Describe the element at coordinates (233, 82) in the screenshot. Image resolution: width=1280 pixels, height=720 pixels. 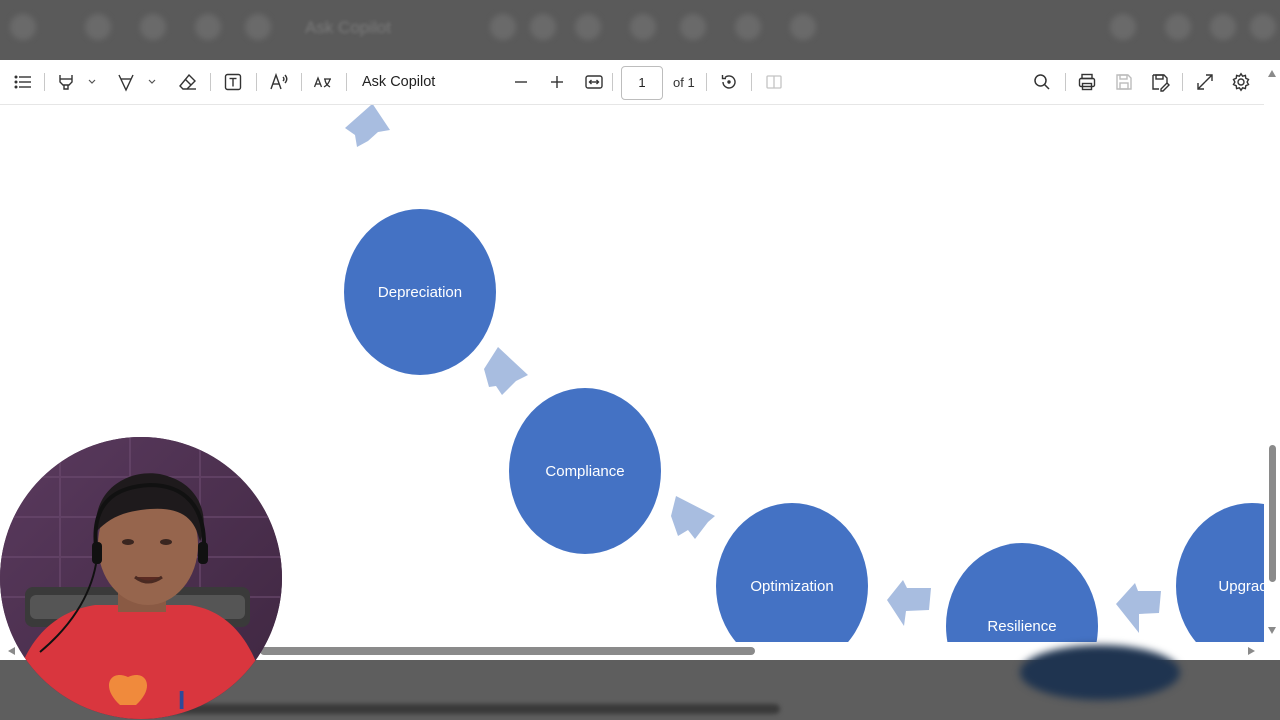
I see `add-text-icon` at that location.